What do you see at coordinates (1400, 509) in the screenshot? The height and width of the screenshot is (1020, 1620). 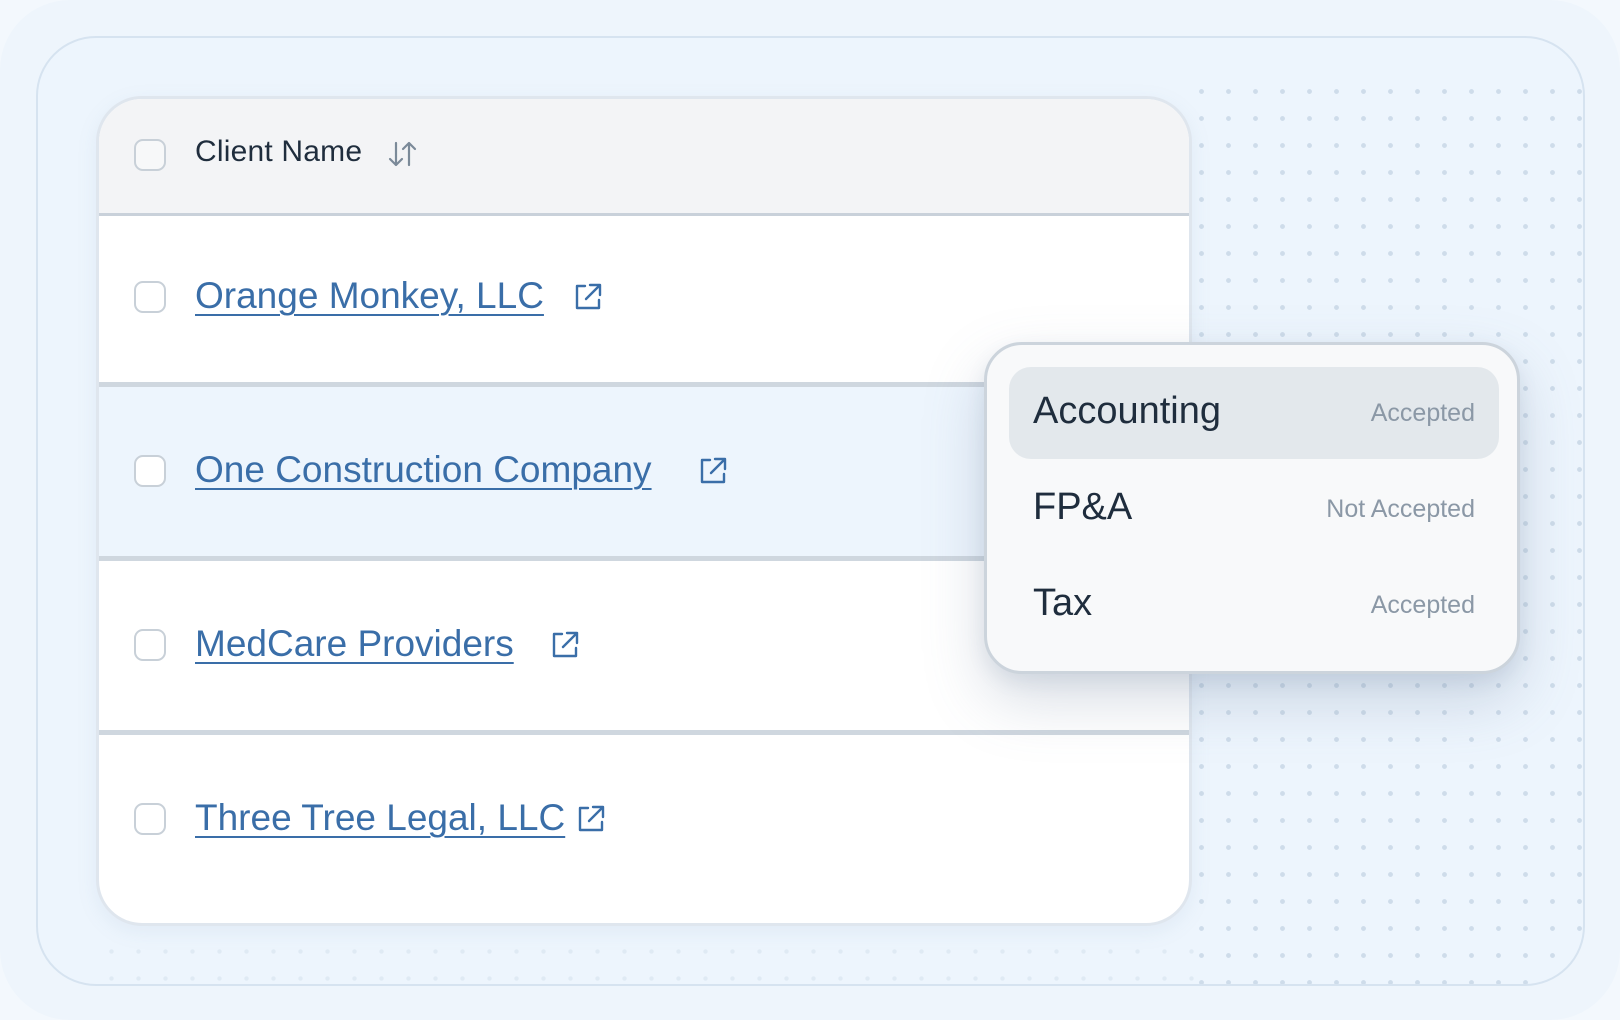 I see `option-status: Not Accepted` at bounding box center [1400, 509].